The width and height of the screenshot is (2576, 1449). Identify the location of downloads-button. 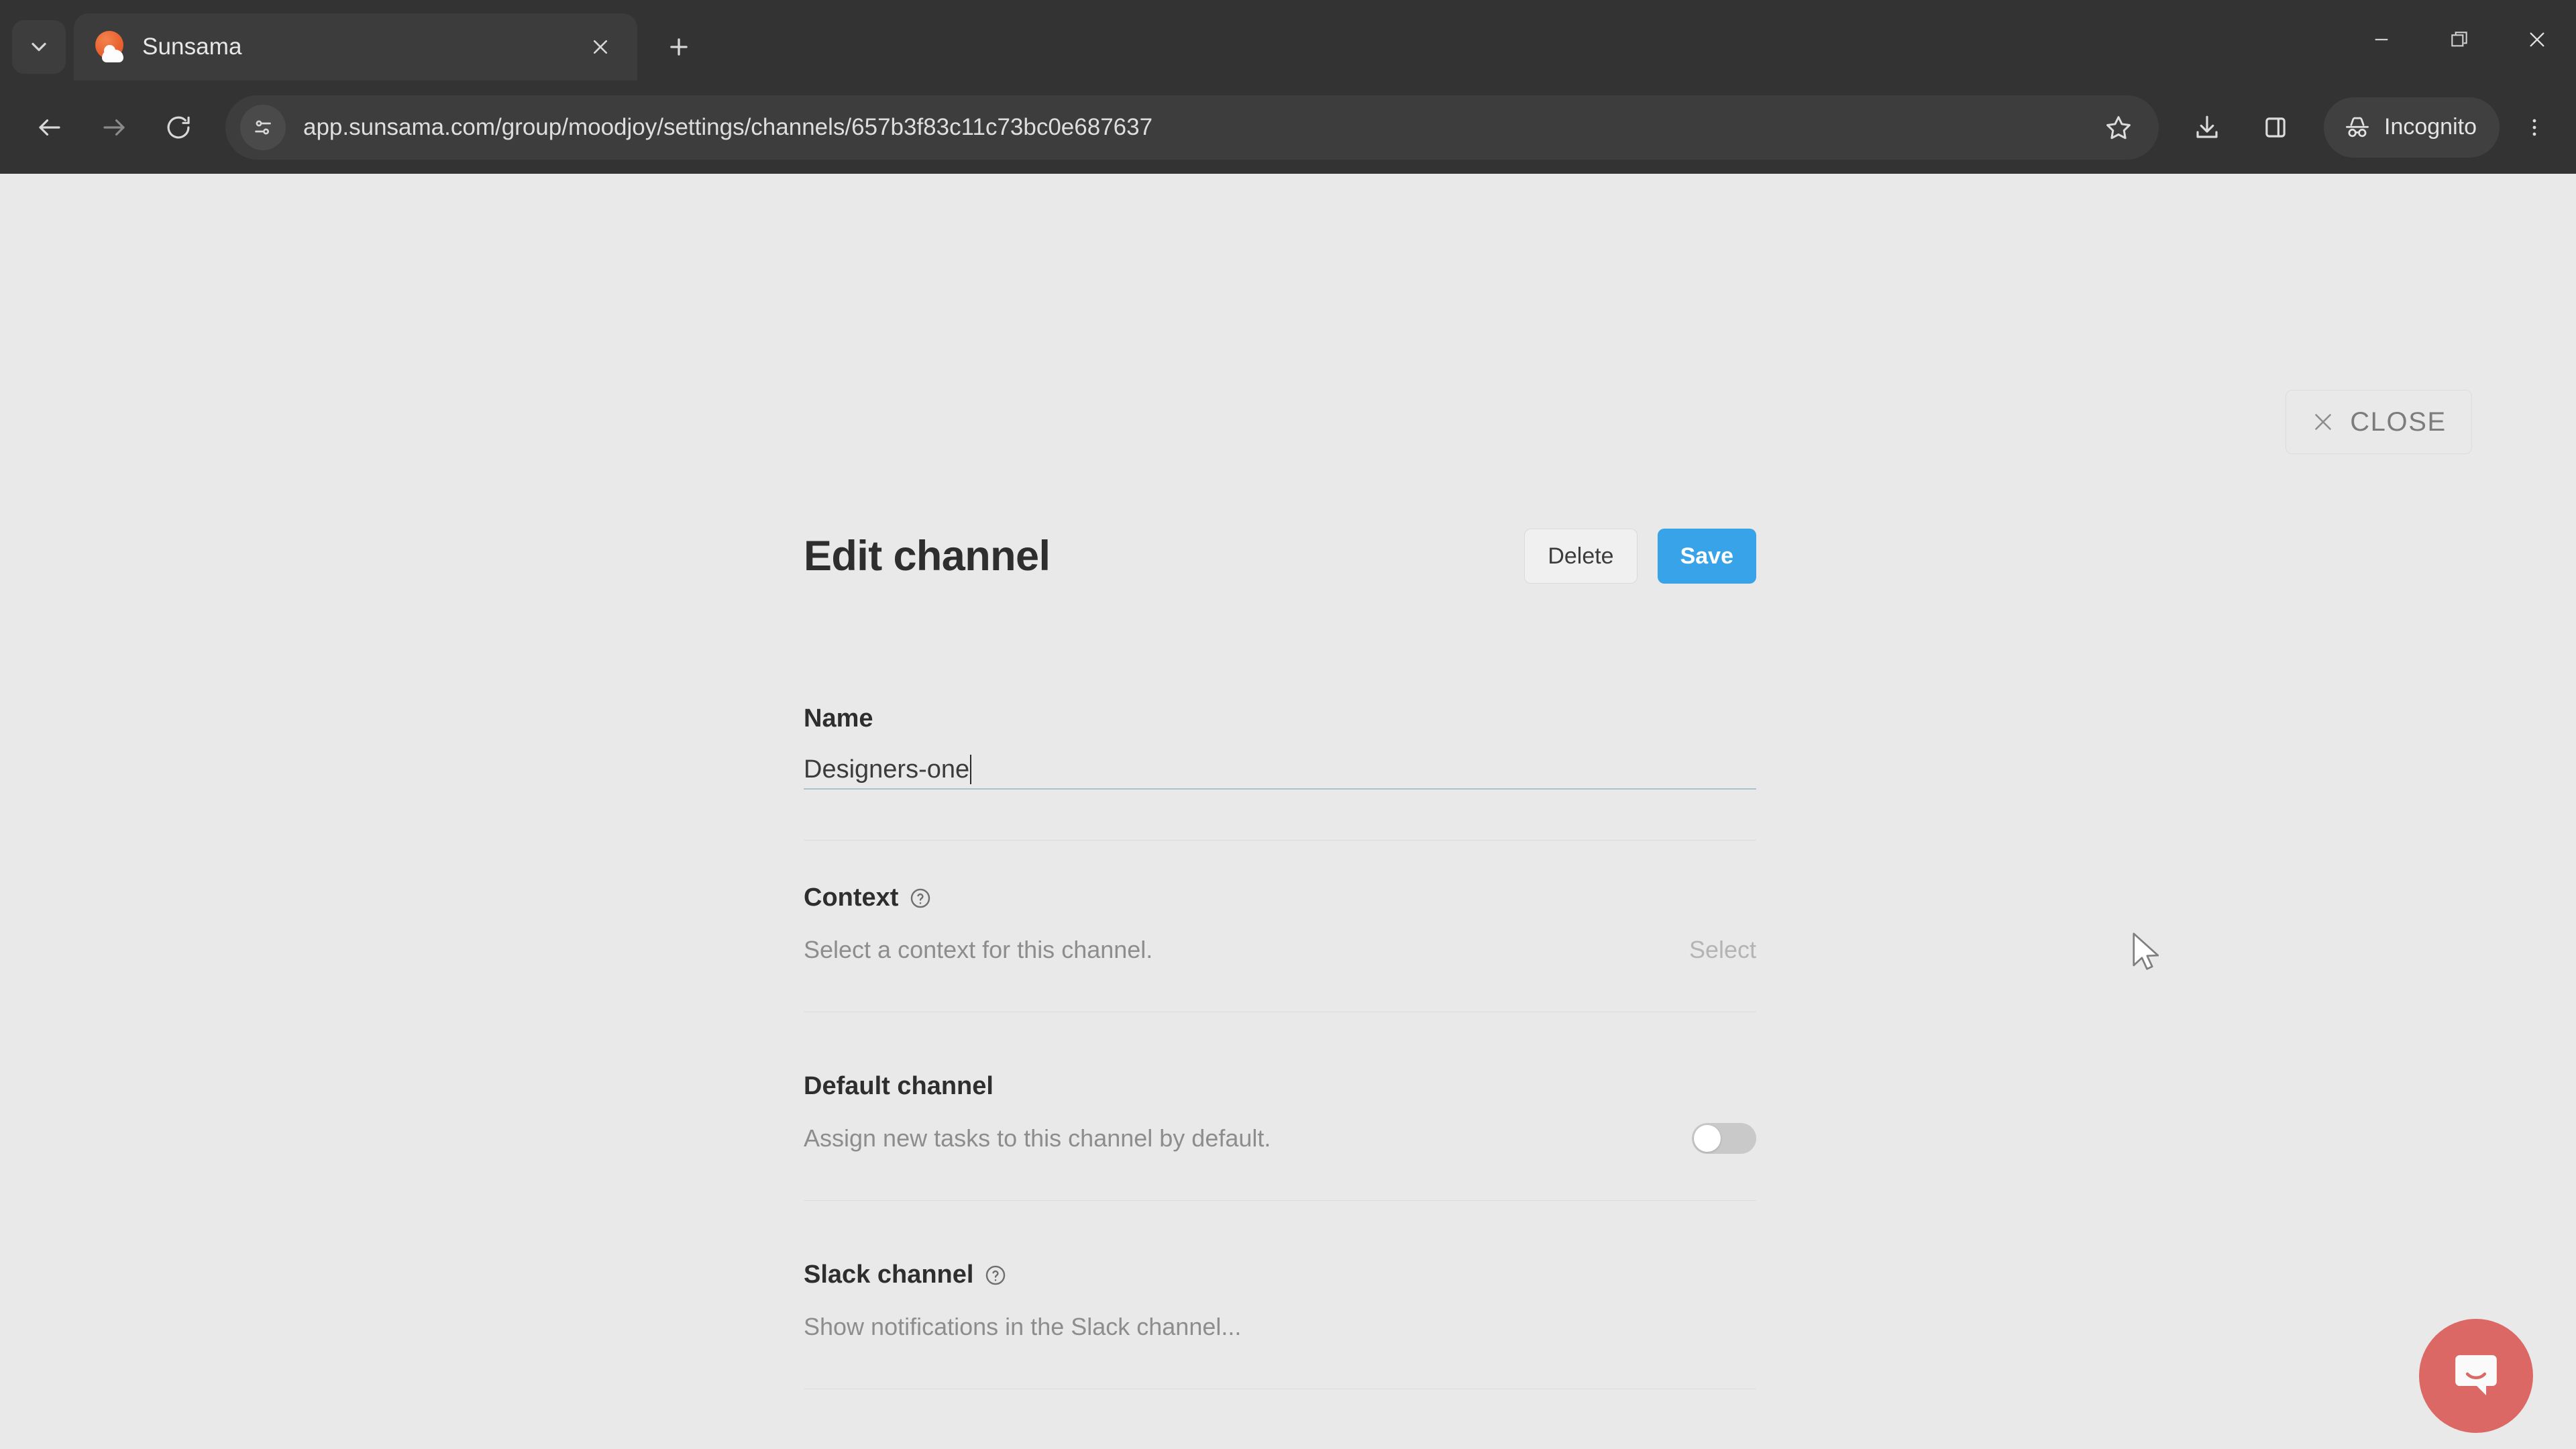
(2207, 127).